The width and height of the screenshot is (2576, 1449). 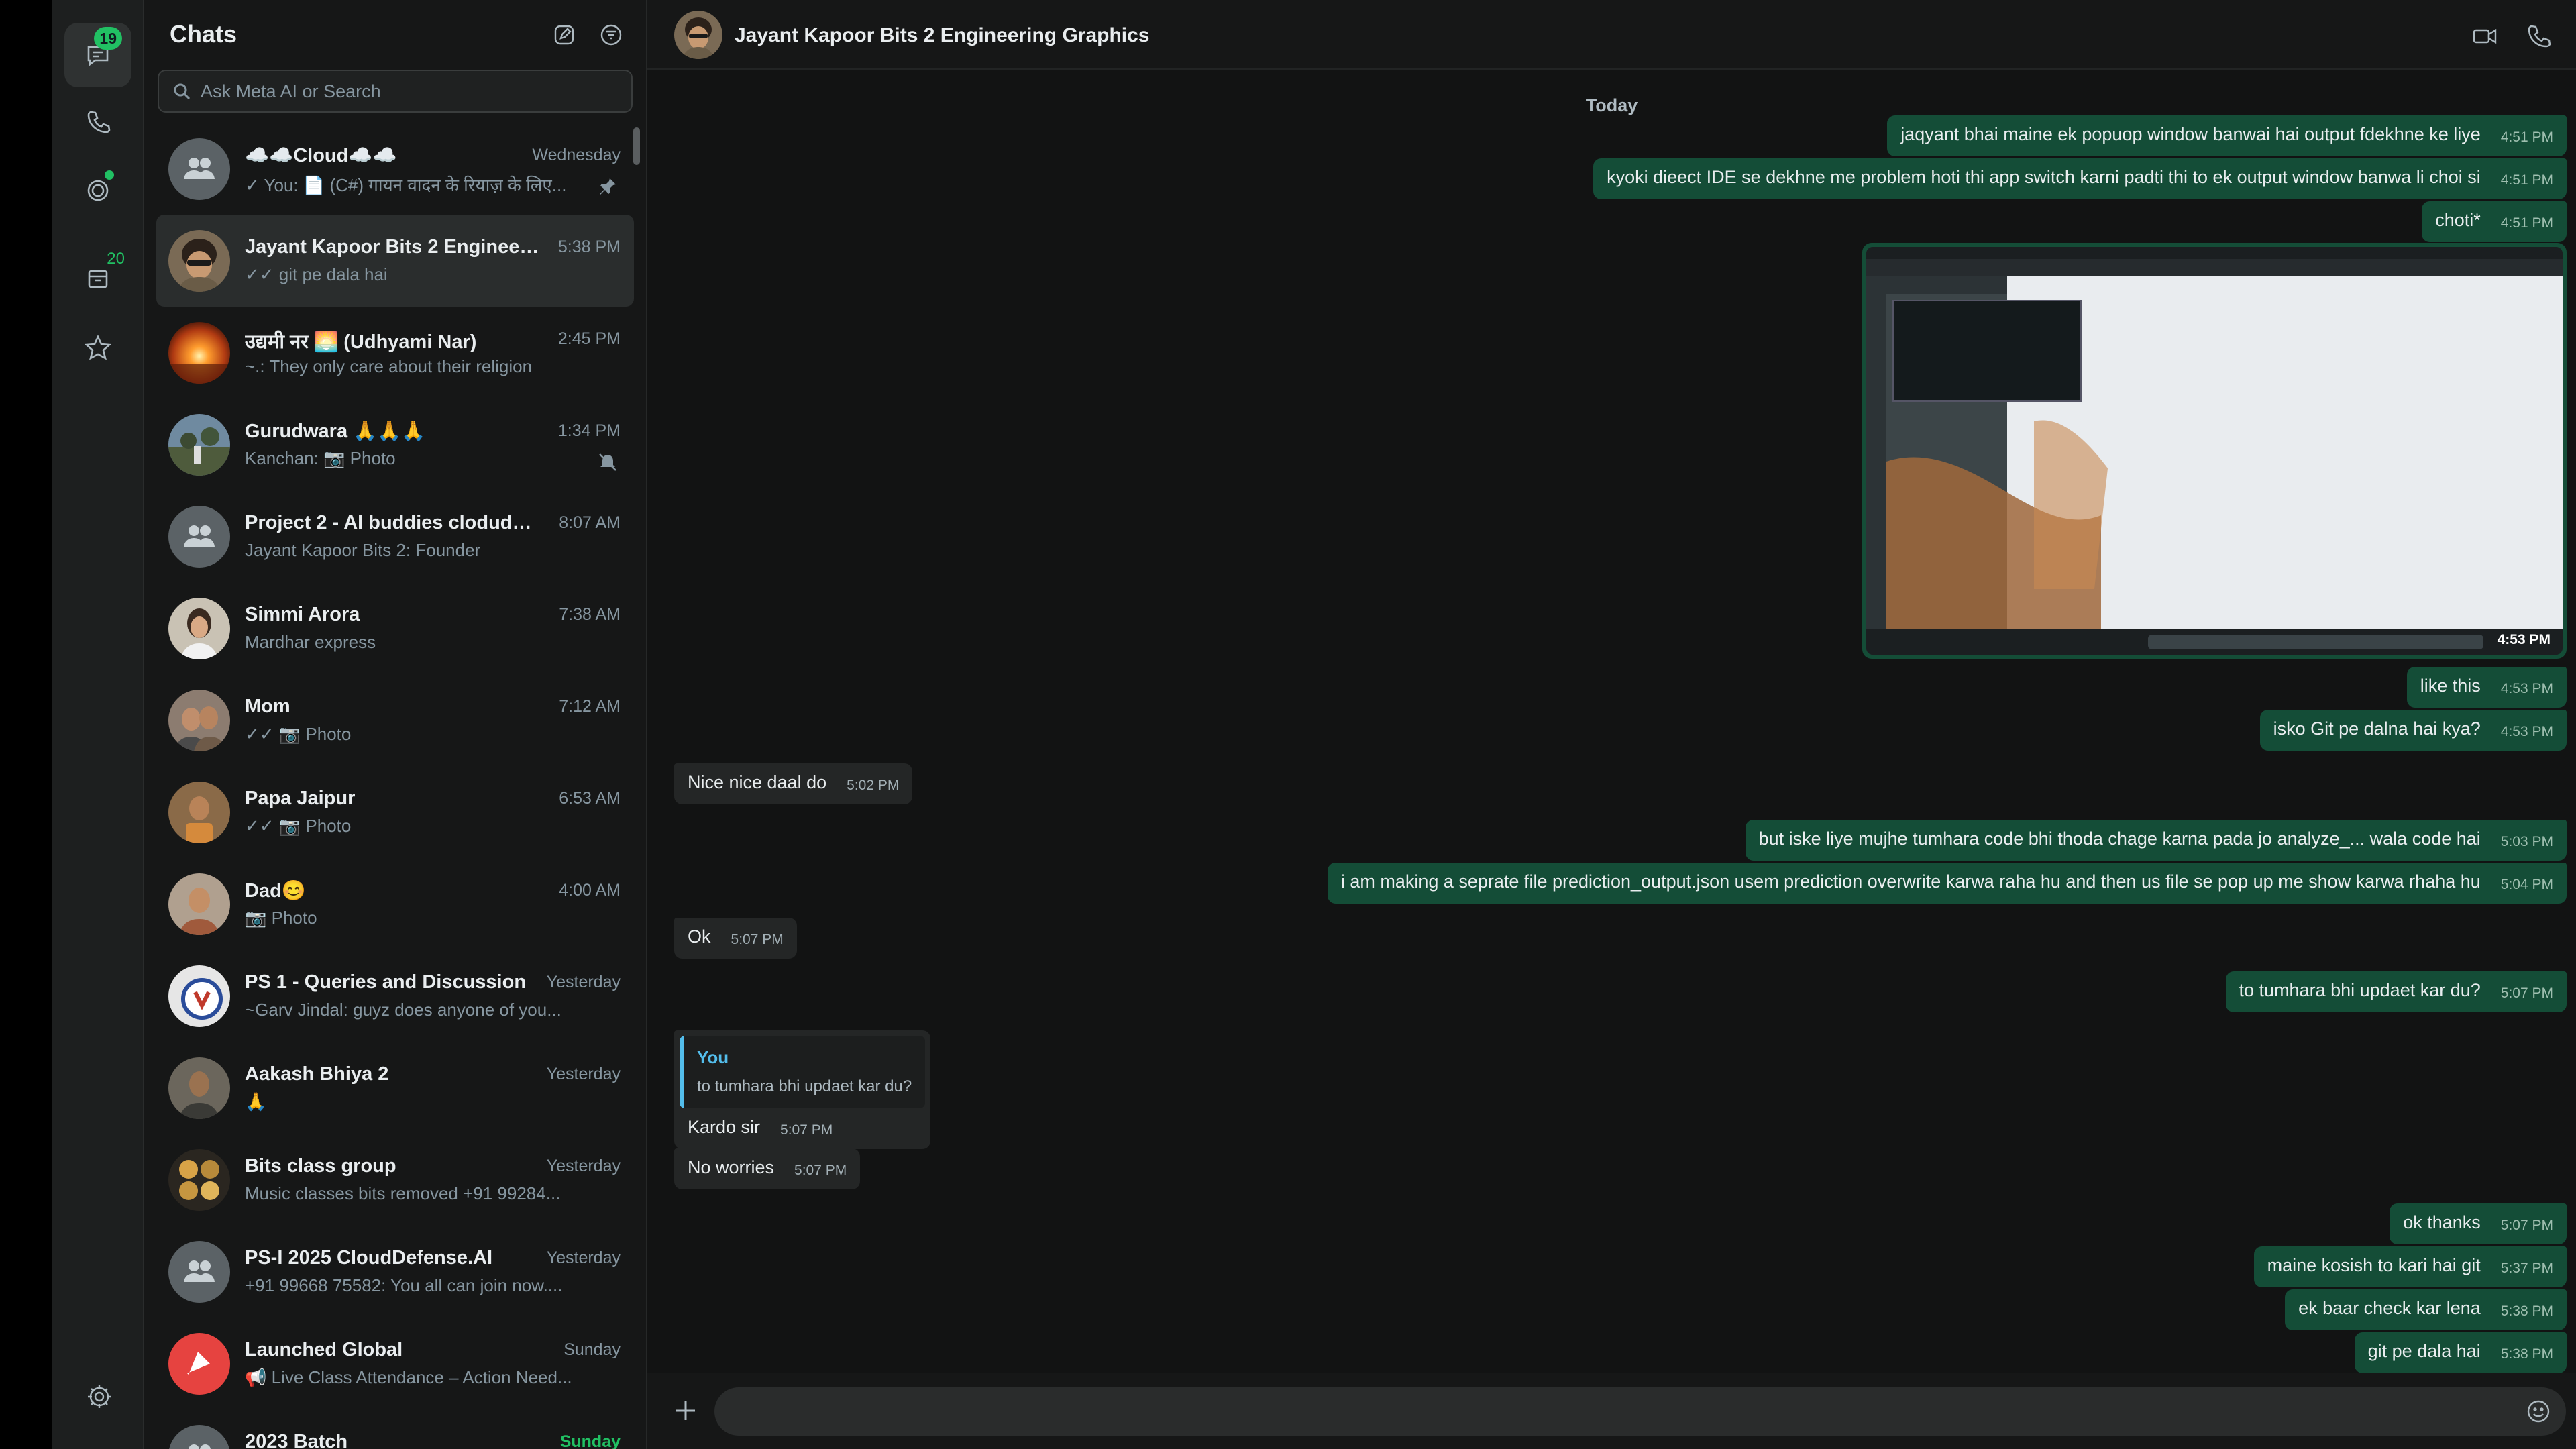 What do you see at coordinates (2424, 1351) in the screenshot?
I see `message-text: git pe dala hai` at bounding box center [2424, 1351].